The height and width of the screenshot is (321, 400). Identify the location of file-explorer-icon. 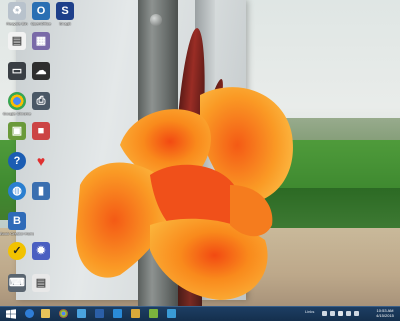
(45, 313).